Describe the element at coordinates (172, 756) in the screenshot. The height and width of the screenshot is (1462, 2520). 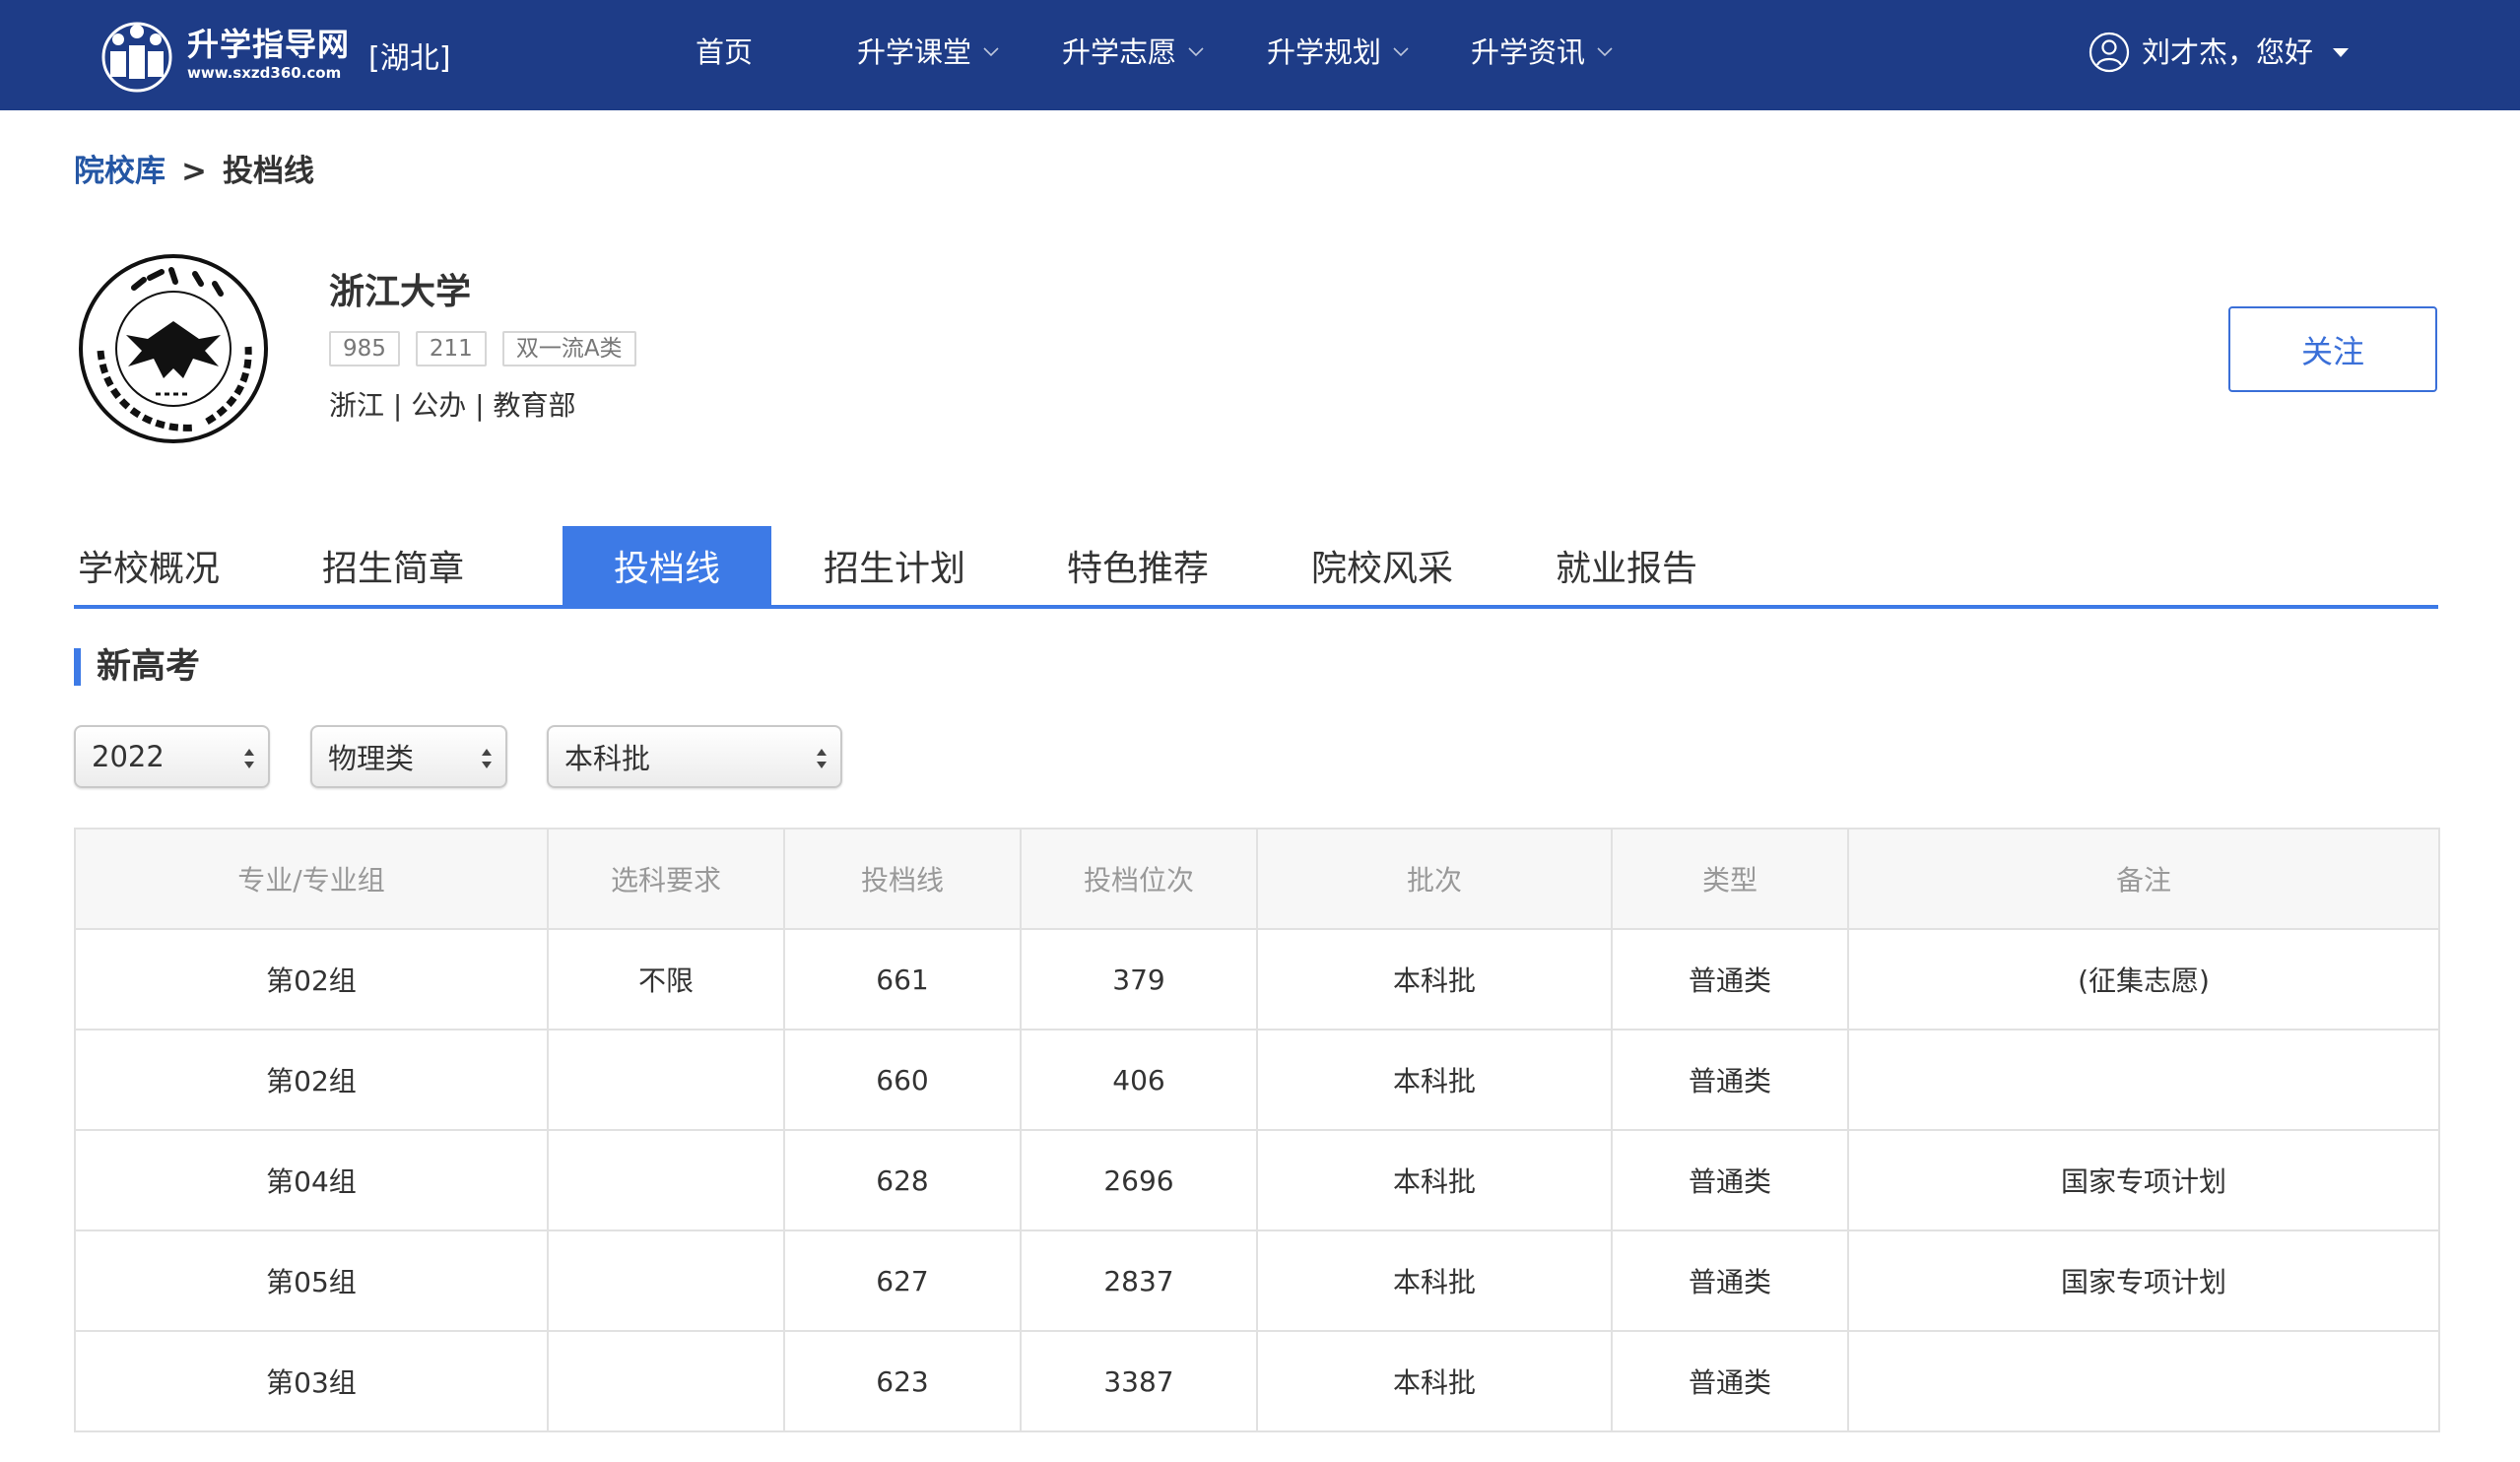
I see `year-select: 2022` at that location.